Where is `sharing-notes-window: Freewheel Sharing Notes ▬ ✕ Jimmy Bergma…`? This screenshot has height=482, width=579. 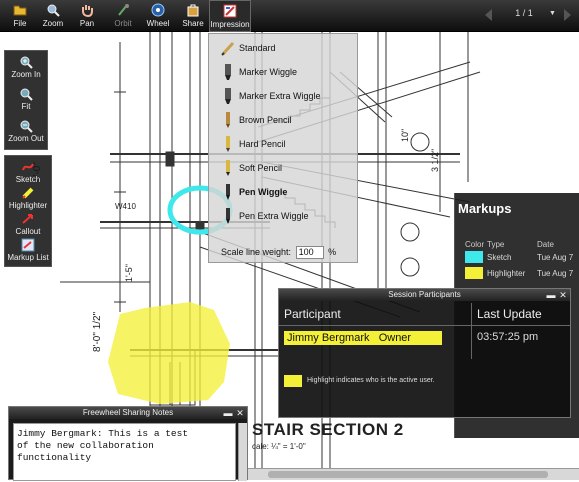
sharing-notes-window: Freewheel Sharing Notes ▬ ✕ Jimmy Bergma… is located at coordinates (128, 443).